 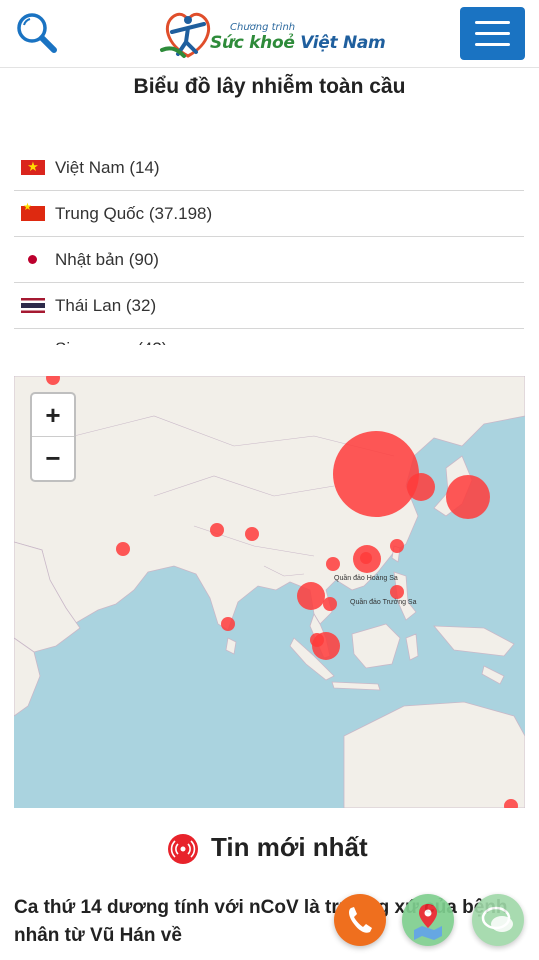 What do you see at coordinates (134, 213) in the screenshot?
I see `country-label: Trung Quốc (37.198)` at bounding box center [134, 213].